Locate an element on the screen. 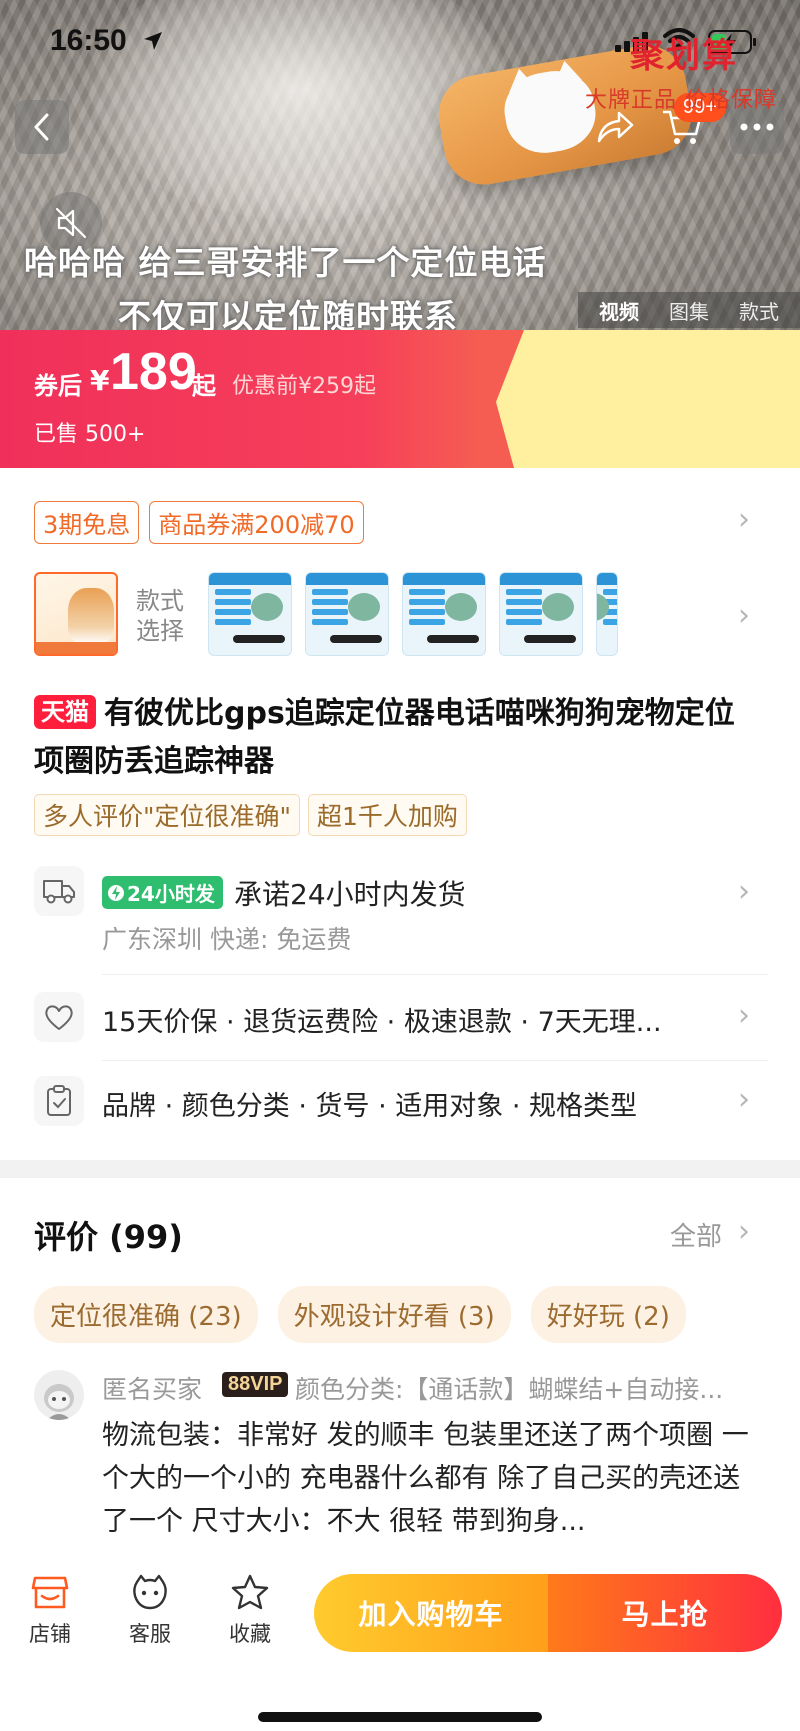 The height and width of the screenshot is (1731, 800). reviewer-name: 匿名买家 is located at coordinates (152, 1389).